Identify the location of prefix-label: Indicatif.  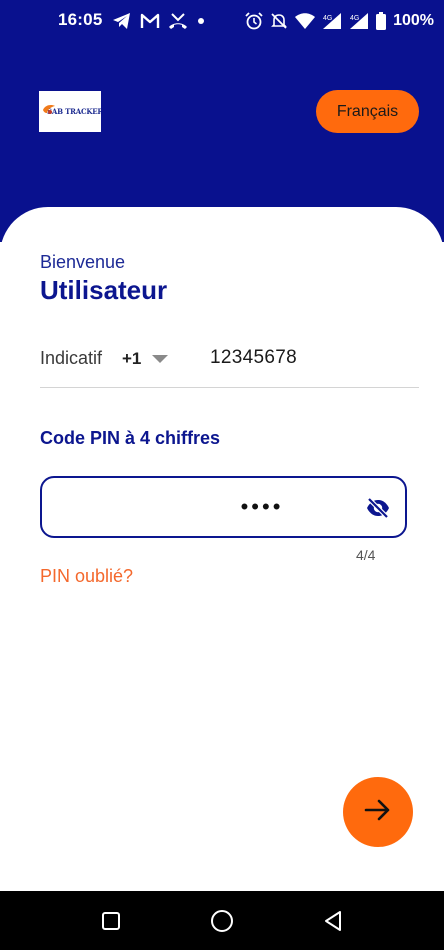
(71, 358).